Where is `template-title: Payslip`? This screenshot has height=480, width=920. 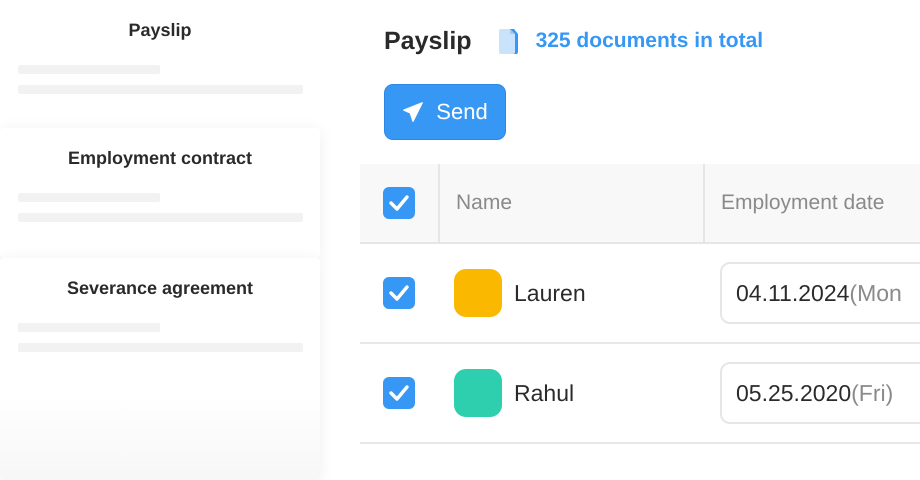
template-title: Payslip is located at coordinates (160, 30).